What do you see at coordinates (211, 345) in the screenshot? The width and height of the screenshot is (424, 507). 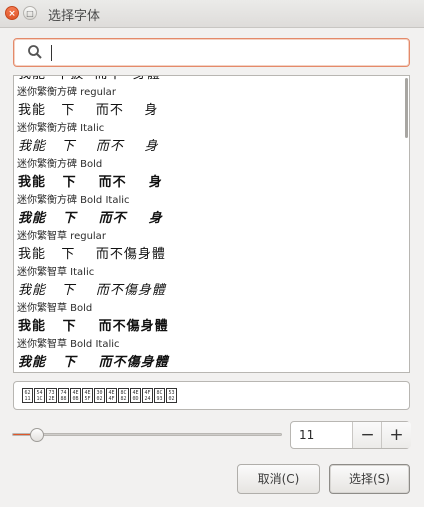 I see `font-family-name: 迷你繁智草 Bold Italic` at bounding box center [211, 345].